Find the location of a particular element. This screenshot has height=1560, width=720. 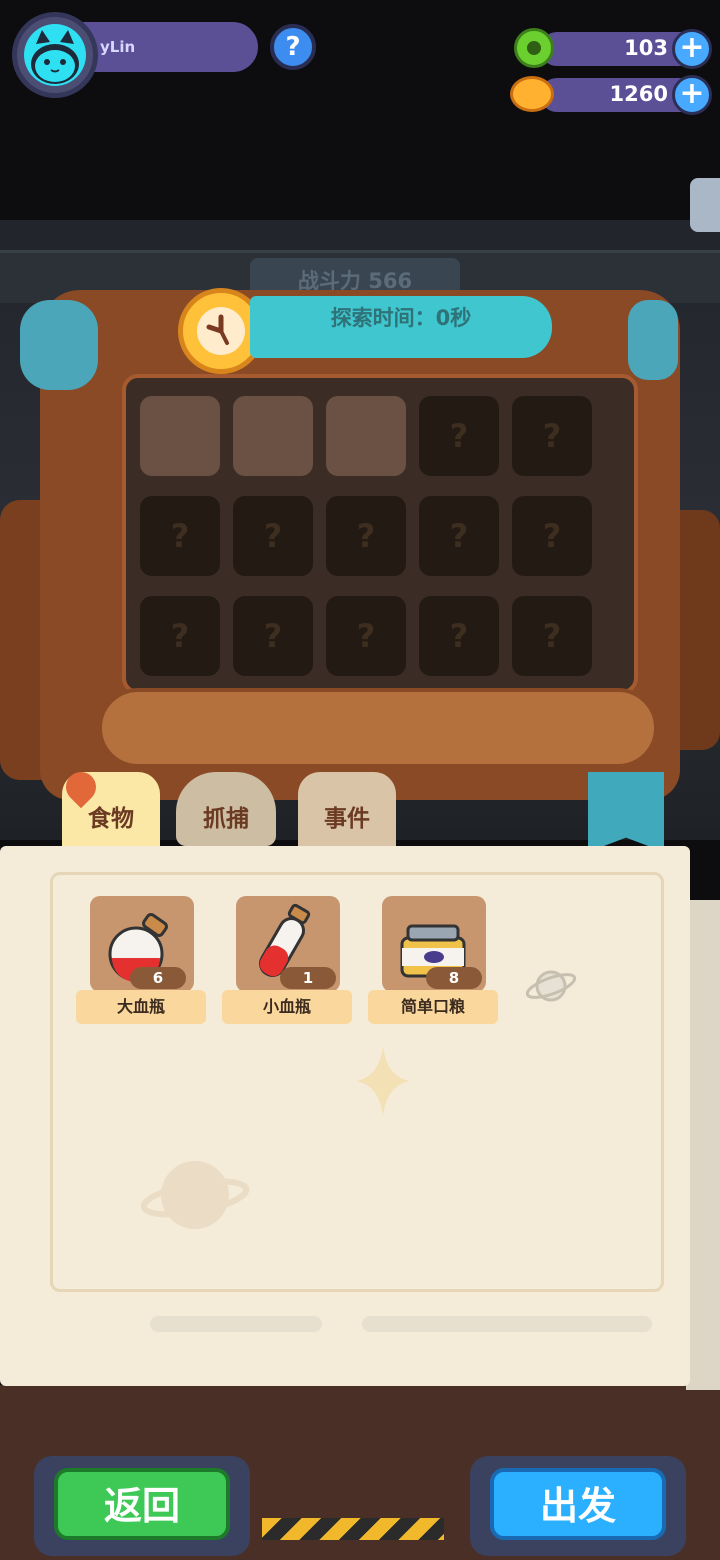

coin-count: 1260 is located at coordinates (638, 94).